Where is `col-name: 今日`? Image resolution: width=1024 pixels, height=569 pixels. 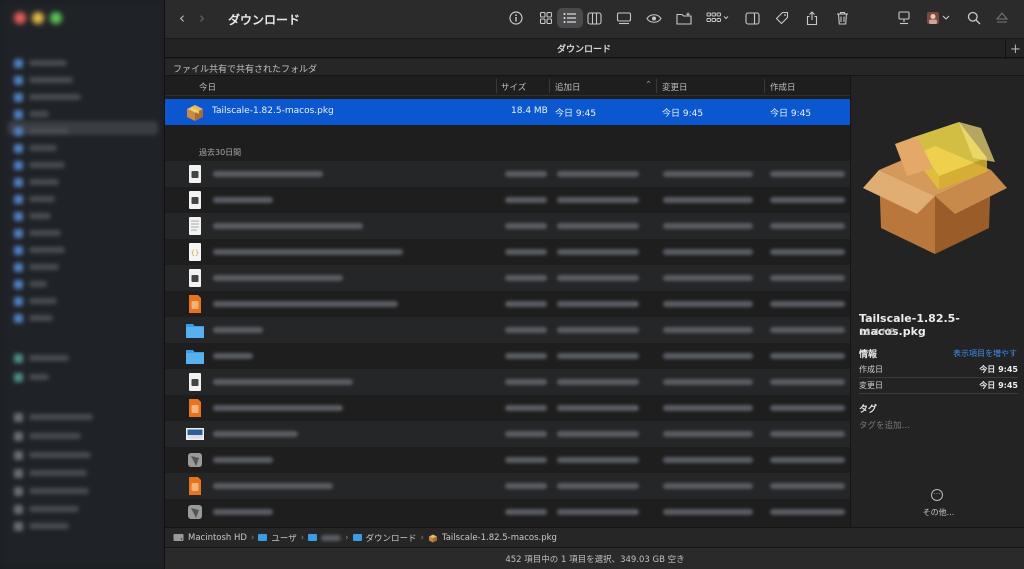
col-name: 今日 is located at coordinates (207, 87).